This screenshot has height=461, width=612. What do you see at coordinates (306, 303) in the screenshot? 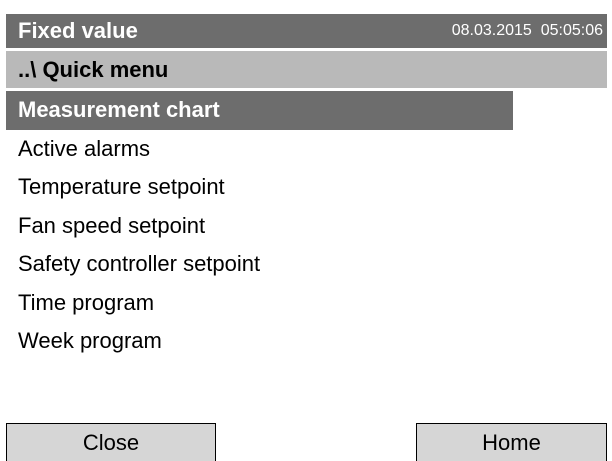
I see `menu-item-time-program: Time program` at bounding box center [306, 303].